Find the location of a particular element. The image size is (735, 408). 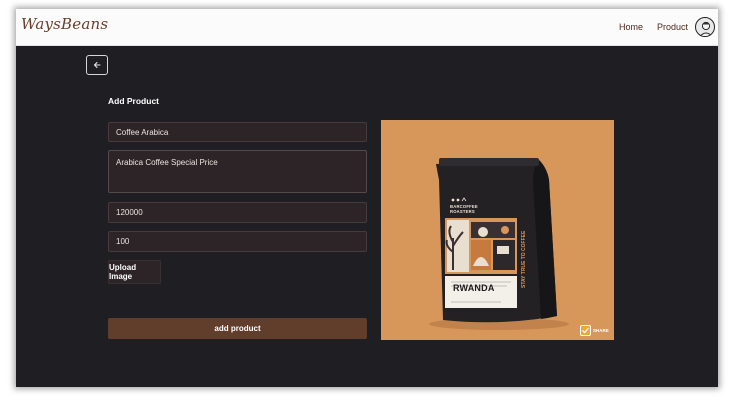

upload-image-button: Upload Image is located at coordinates (134, 272).